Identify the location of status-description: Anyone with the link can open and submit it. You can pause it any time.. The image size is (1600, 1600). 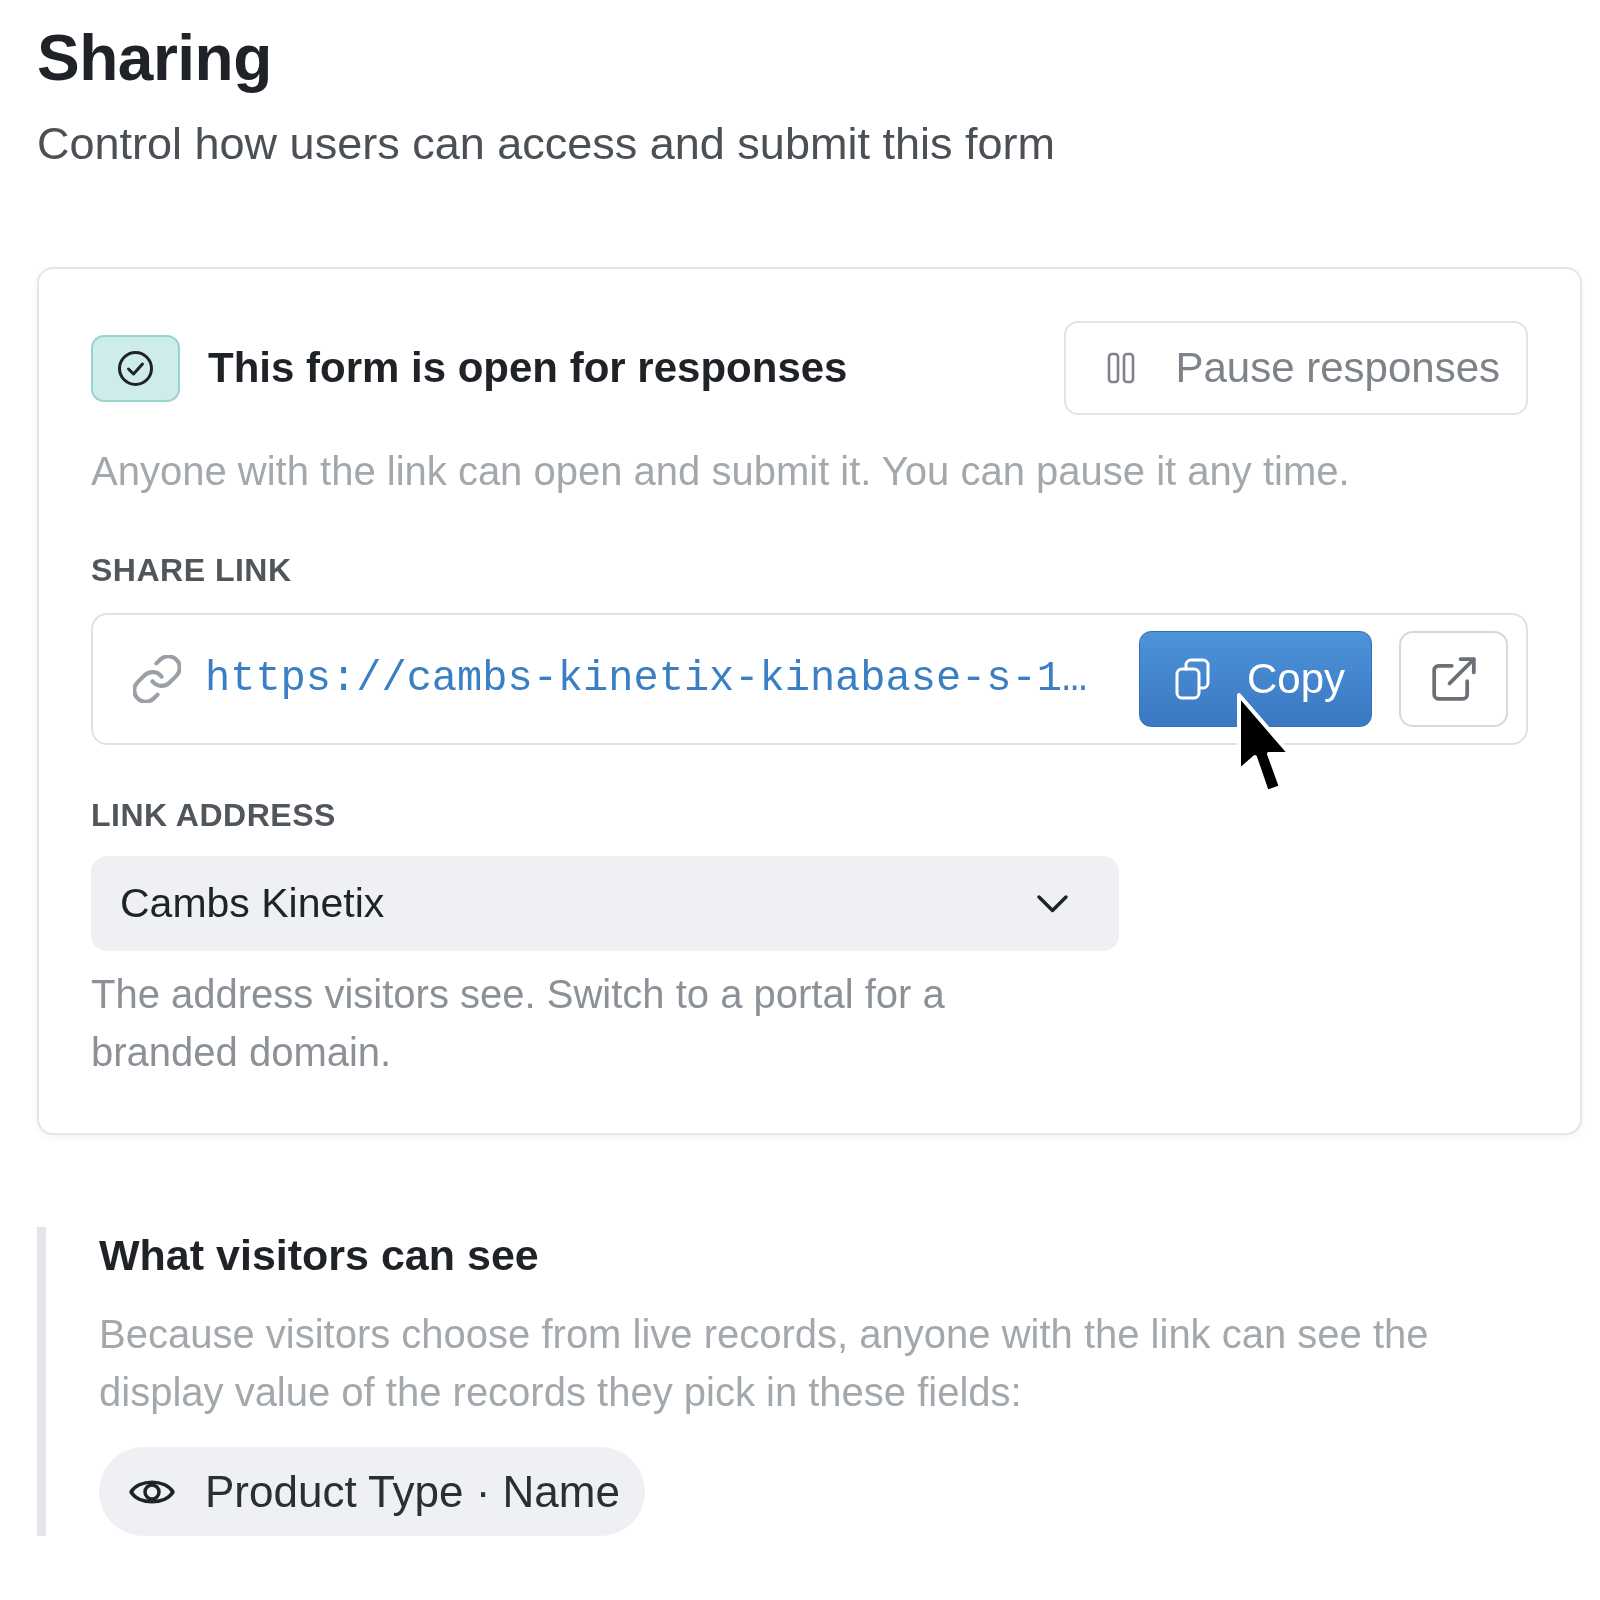
(721, 471).